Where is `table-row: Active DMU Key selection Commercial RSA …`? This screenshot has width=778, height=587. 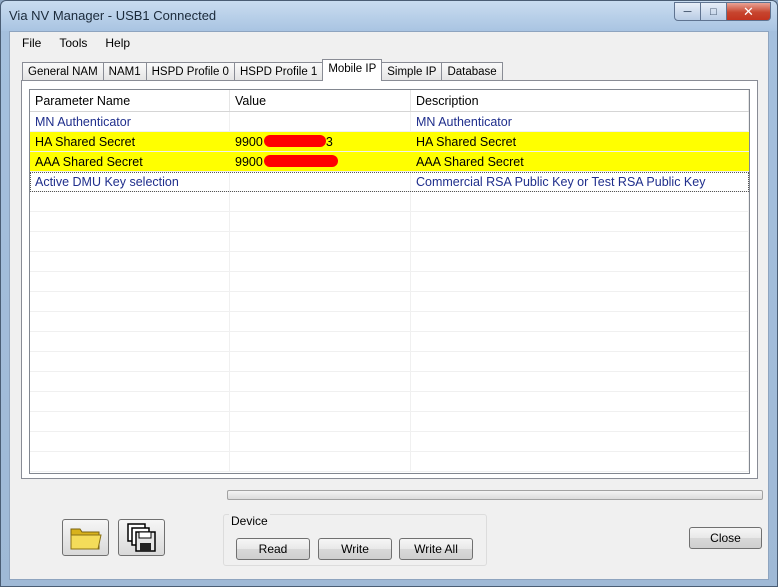 table-row: Active DMU Key selection Commercial RSA … is located at coordinates (389, 182).